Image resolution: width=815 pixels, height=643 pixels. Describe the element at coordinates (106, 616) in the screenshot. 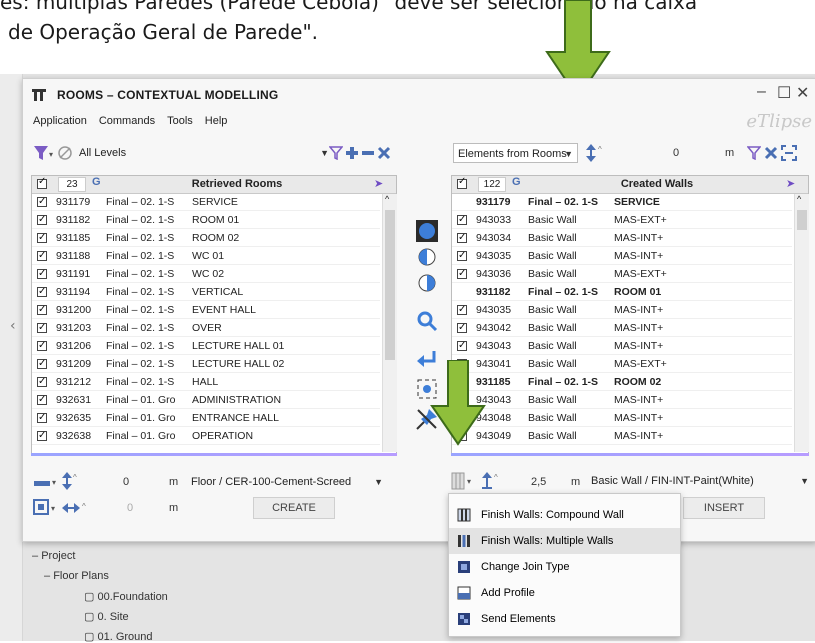

I see `tree-node-site: ▢ 0. Site` at that location.